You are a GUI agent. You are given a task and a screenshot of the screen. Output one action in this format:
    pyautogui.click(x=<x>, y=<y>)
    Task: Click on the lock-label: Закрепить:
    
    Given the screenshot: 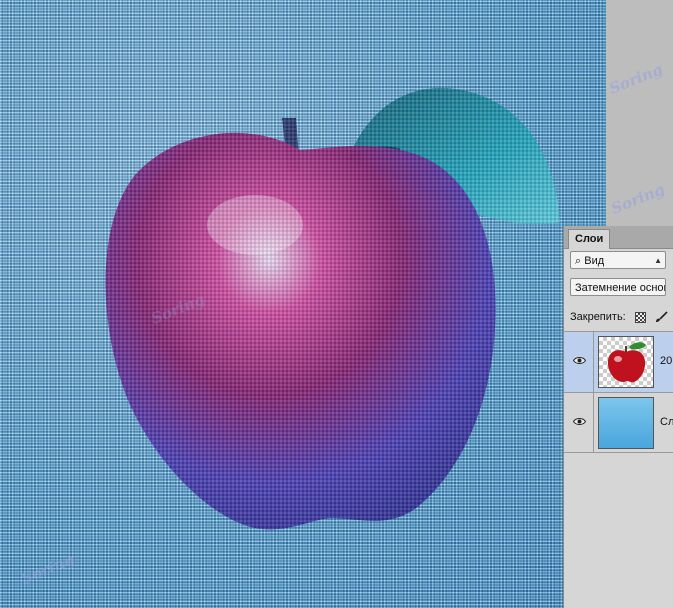 What is the action you would take?
    pyautogui.click(x=598, y=317)
    